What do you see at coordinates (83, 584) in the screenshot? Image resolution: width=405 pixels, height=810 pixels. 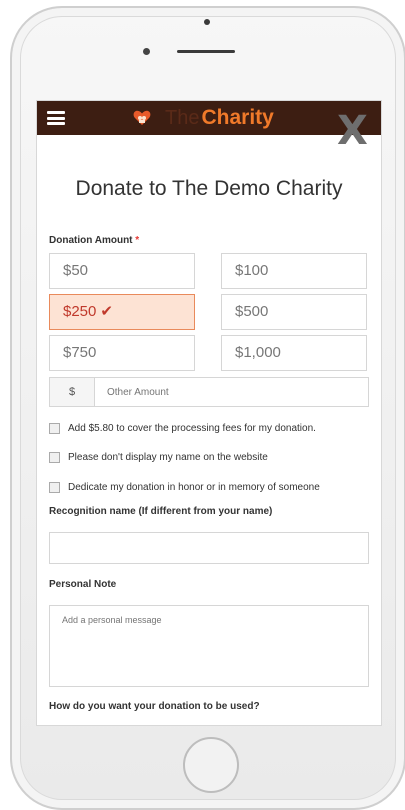 I see `personal-note-label: Personal Note` at bounding box center [83, 584].